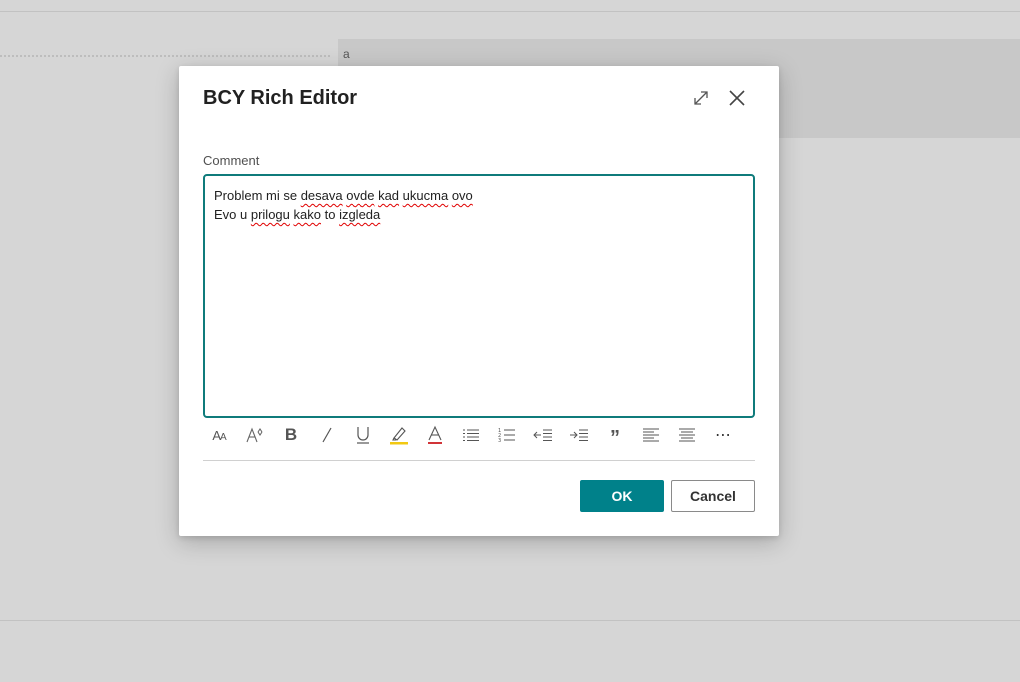  What do you see at coordinates (615, 438) in the screenshot?
I see `quote-icon: ”` at bounding box center [615, 438].